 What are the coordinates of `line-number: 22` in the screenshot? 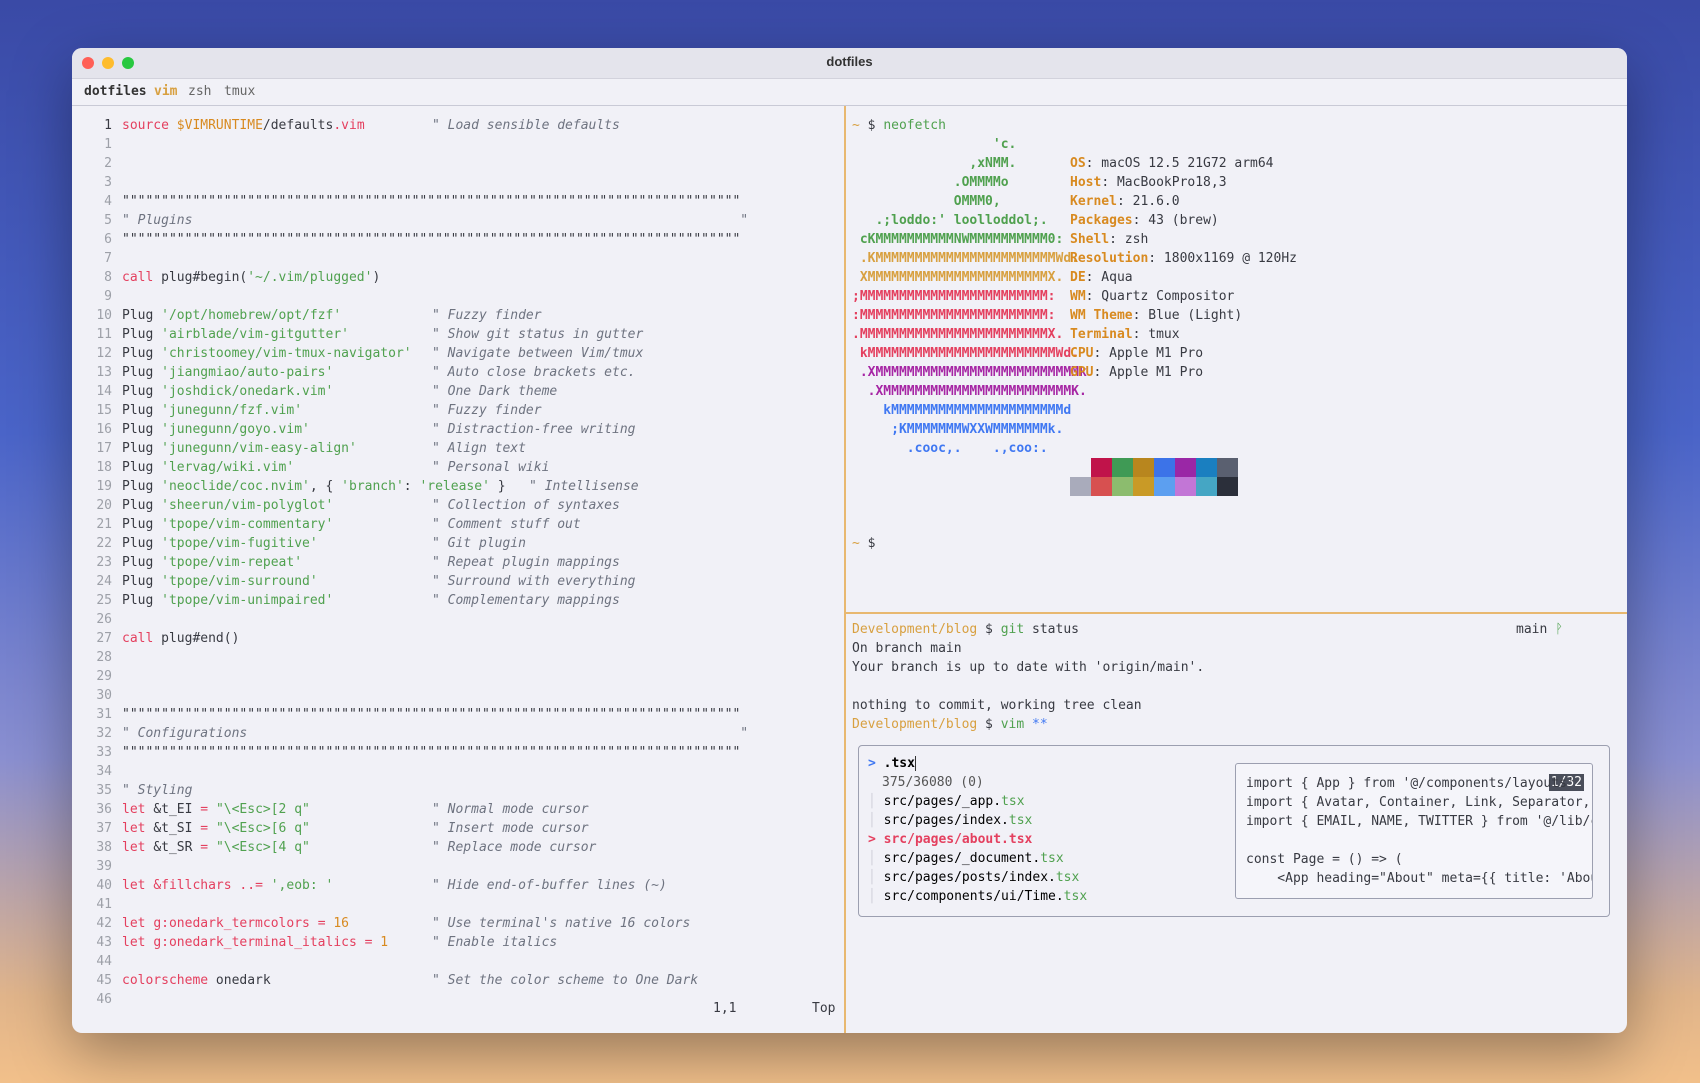 It's located at (104, 543).